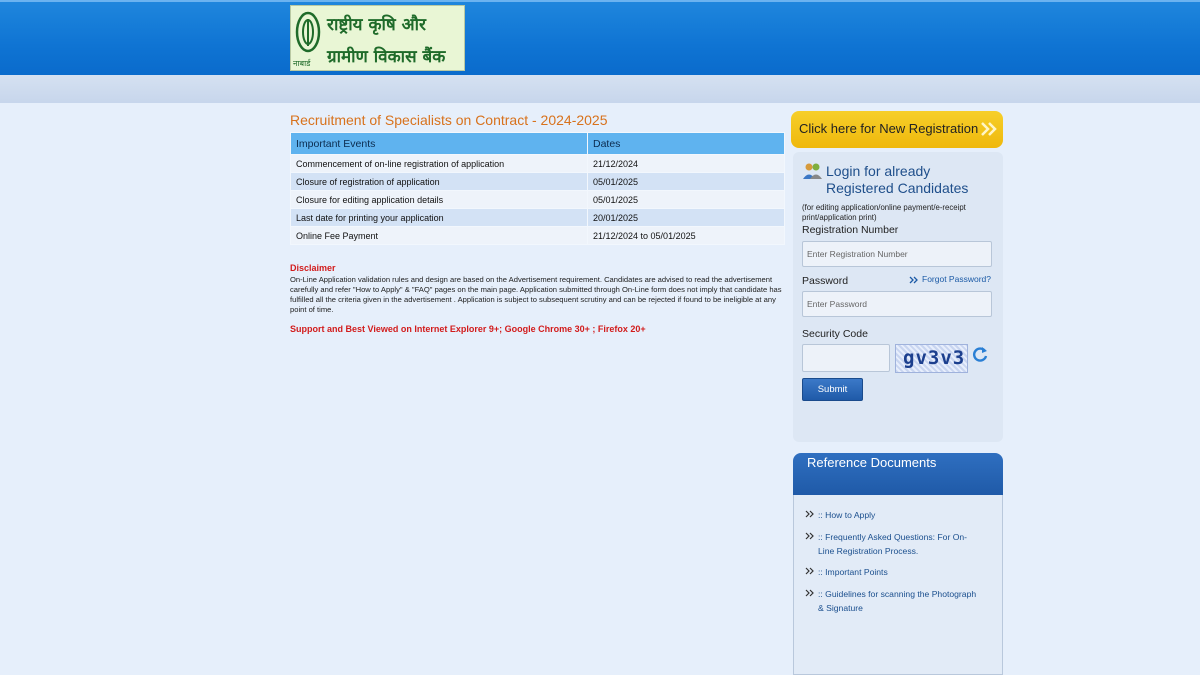 This screenshot has width=1200, height=675. What do you see at coordinates (386, 57) in the screenshot?
I see `logo-text-line-2: ग्रामीण विकास बैंक` at bounding box center [386, 57].